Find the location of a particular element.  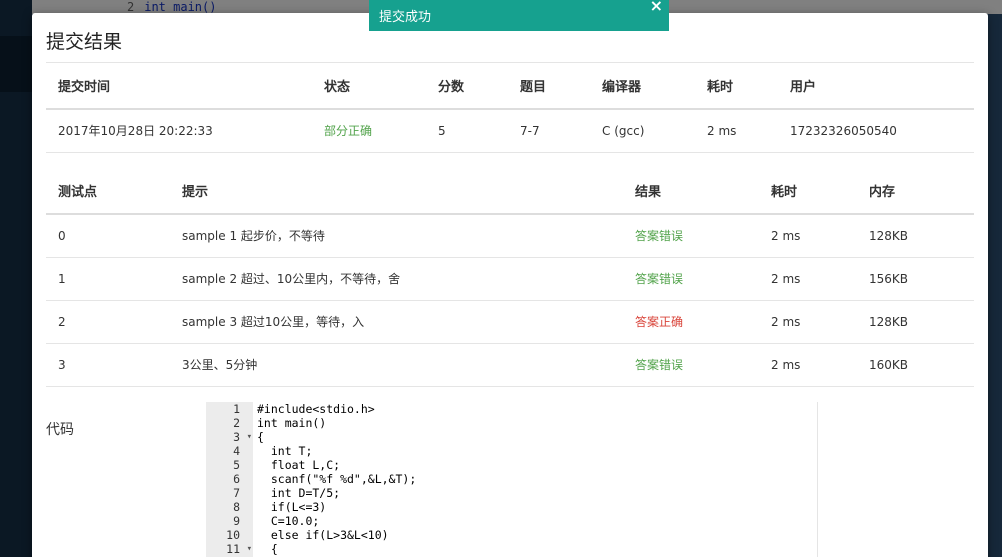

line-number: 5 is located at coordinates (236, 465).